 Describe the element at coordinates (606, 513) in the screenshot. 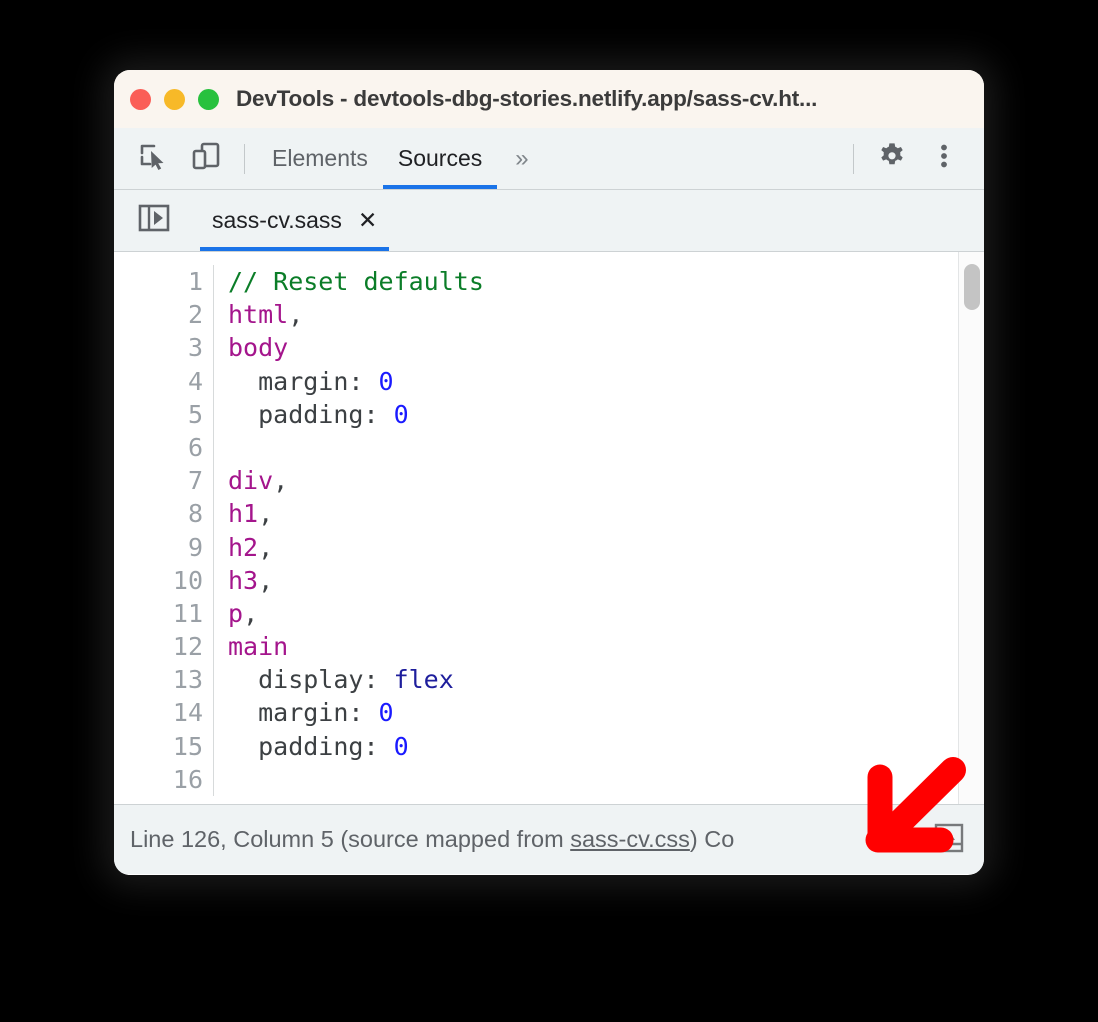

I see `code-line: h1,` at that location.